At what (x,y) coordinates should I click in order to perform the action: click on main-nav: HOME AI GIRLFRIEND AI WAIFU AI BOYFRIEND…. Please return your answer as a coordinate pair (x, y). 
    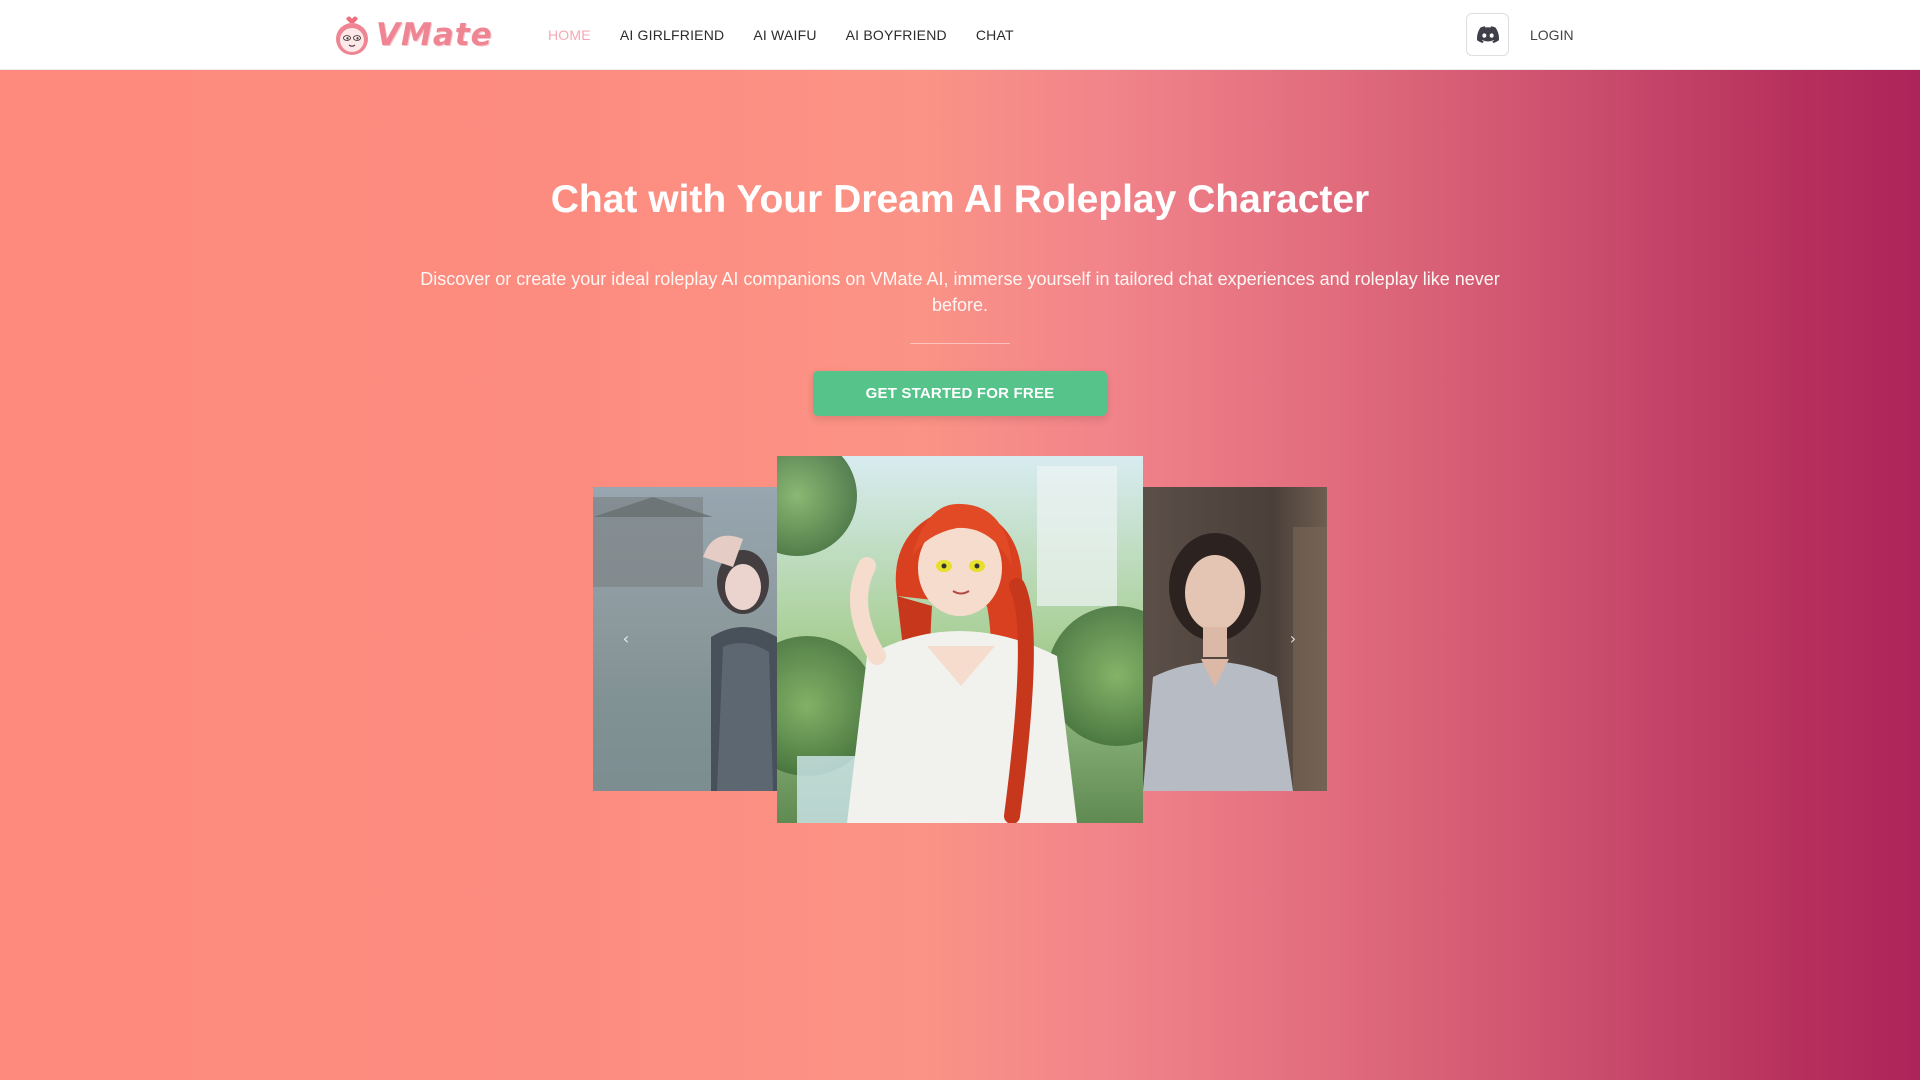
    Looking at the image, I should click on (781, 35).